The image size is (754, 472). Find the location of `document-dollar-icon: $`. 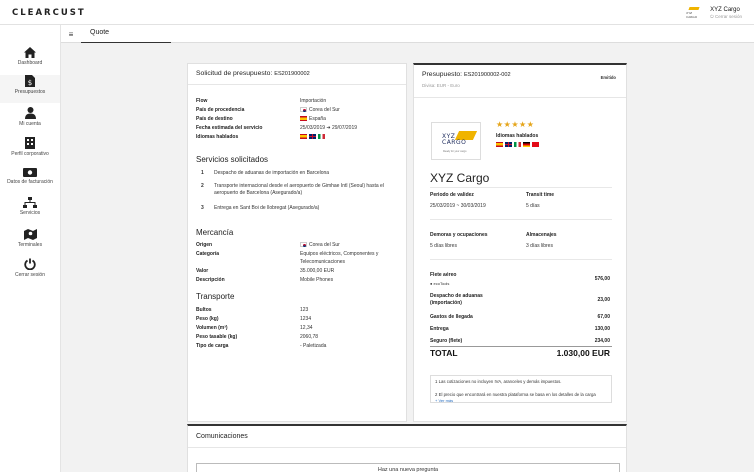

document-dollar-icon: $ is located at coordinates (30, 81).